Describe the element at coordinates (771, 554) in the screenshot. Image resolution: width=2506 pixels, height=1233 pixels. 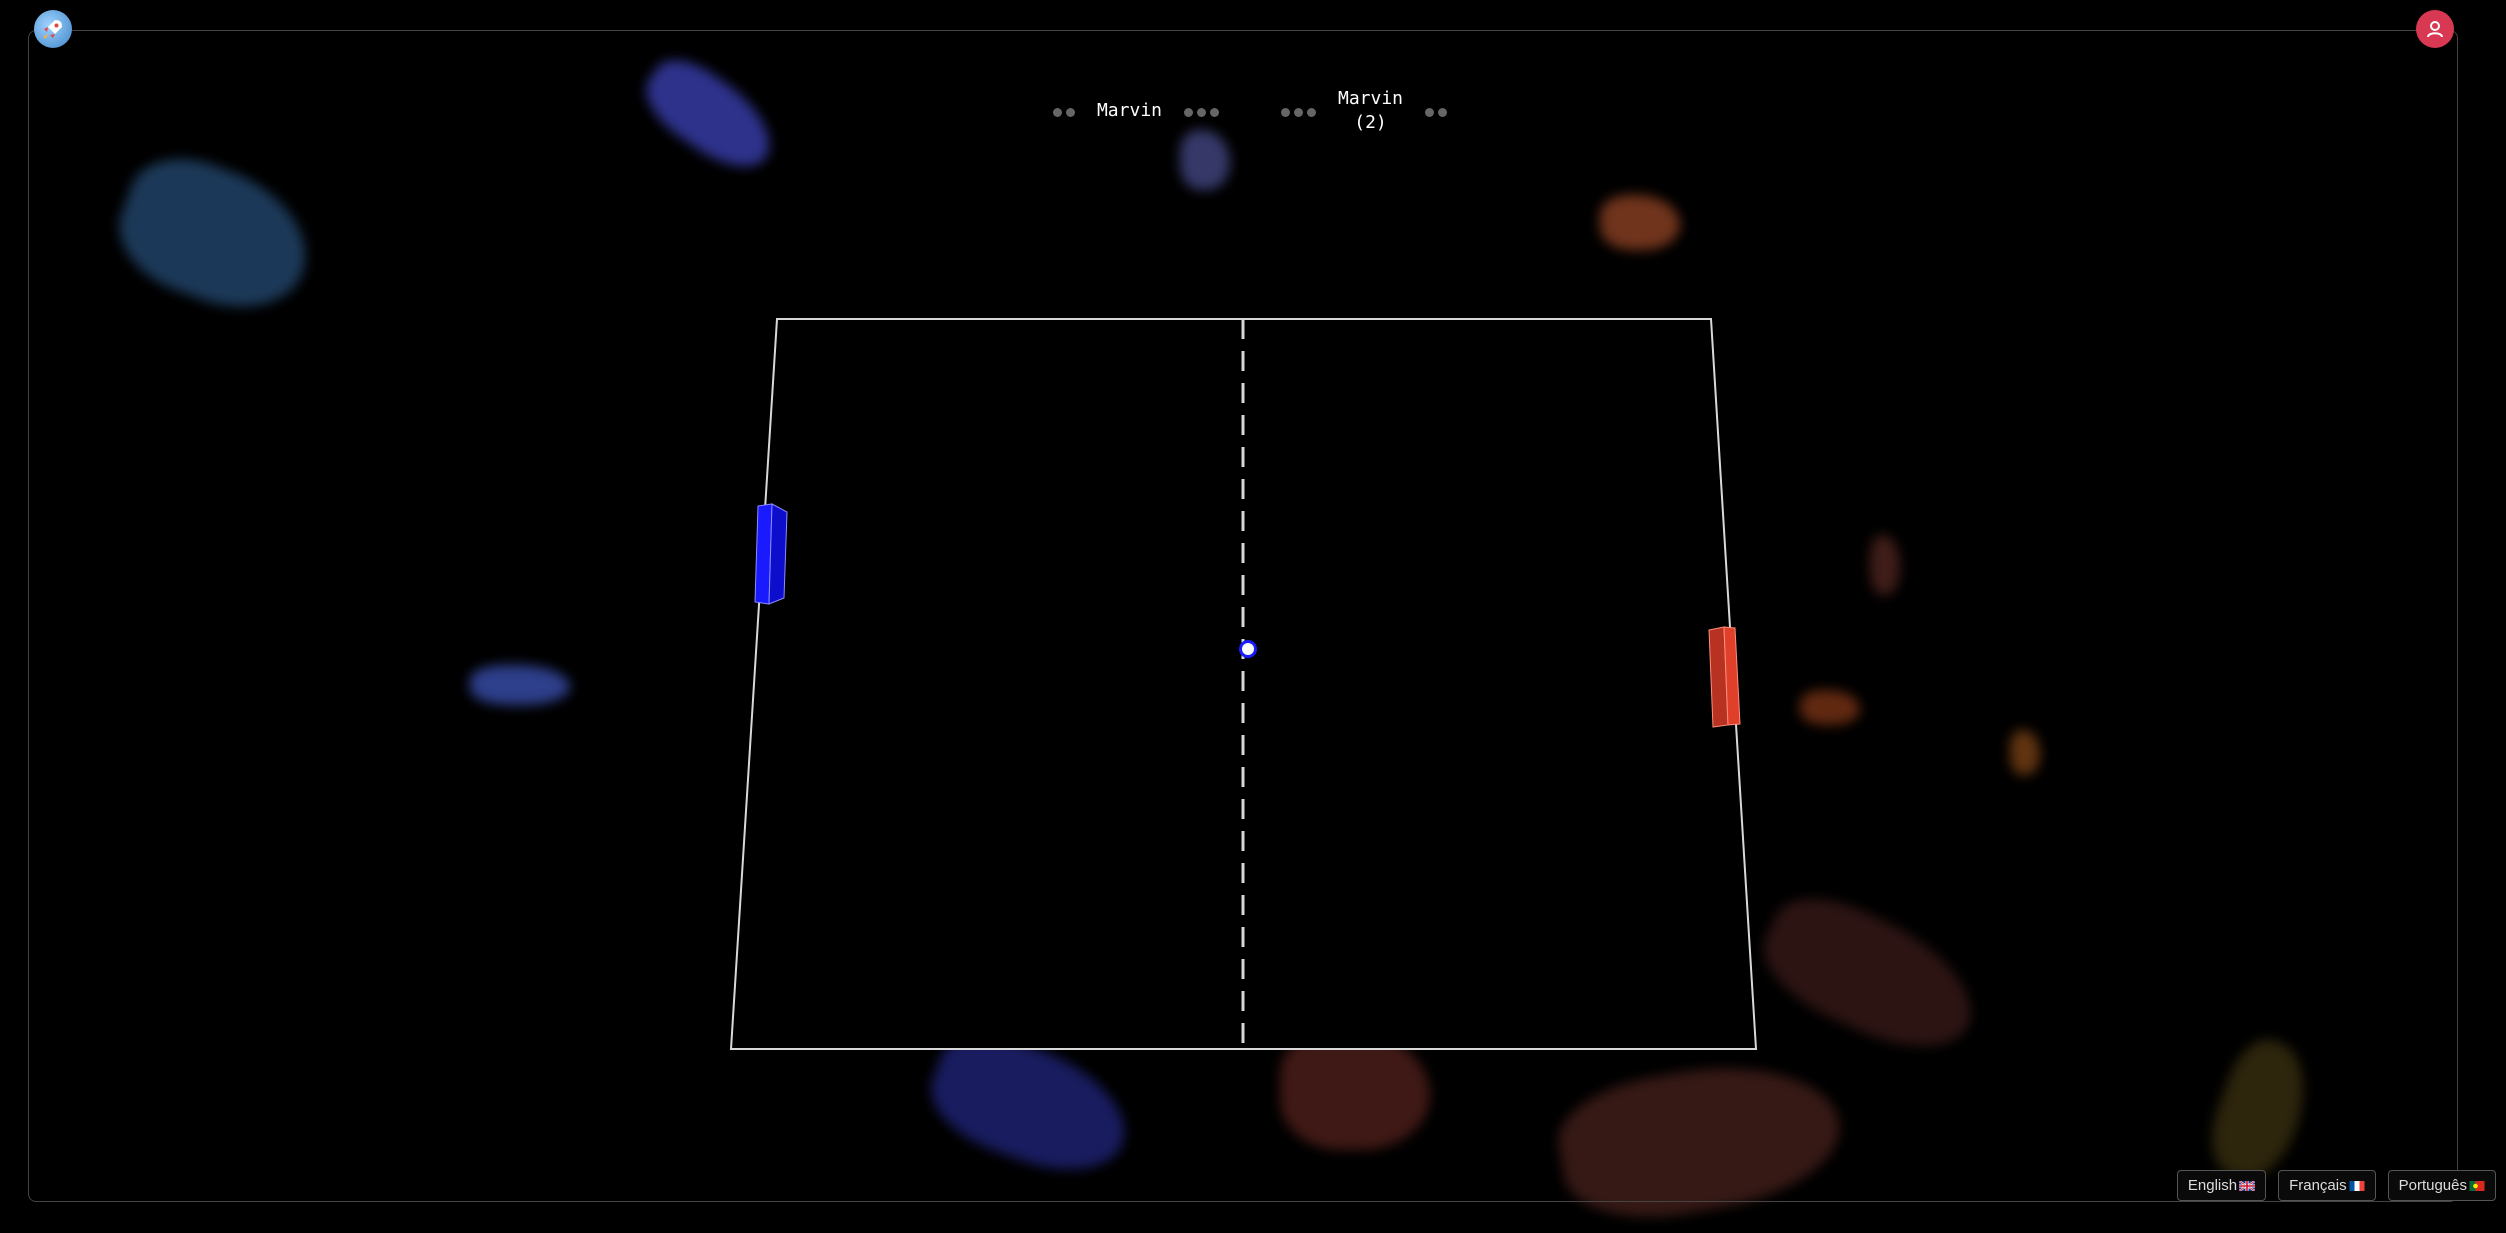
I see `left-paddle` at that location.